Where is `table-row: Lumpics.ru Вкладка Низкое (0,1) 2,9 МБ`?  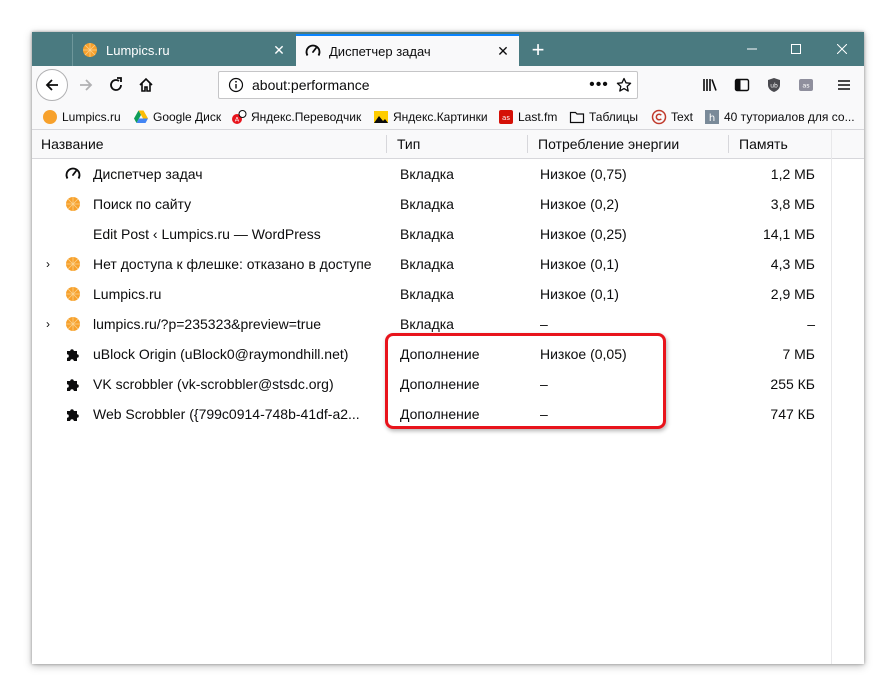
table-row: Lumpics.ru Вкладка Низкое (0,1) 2,9 МБ is located at coordinates (448, 294).